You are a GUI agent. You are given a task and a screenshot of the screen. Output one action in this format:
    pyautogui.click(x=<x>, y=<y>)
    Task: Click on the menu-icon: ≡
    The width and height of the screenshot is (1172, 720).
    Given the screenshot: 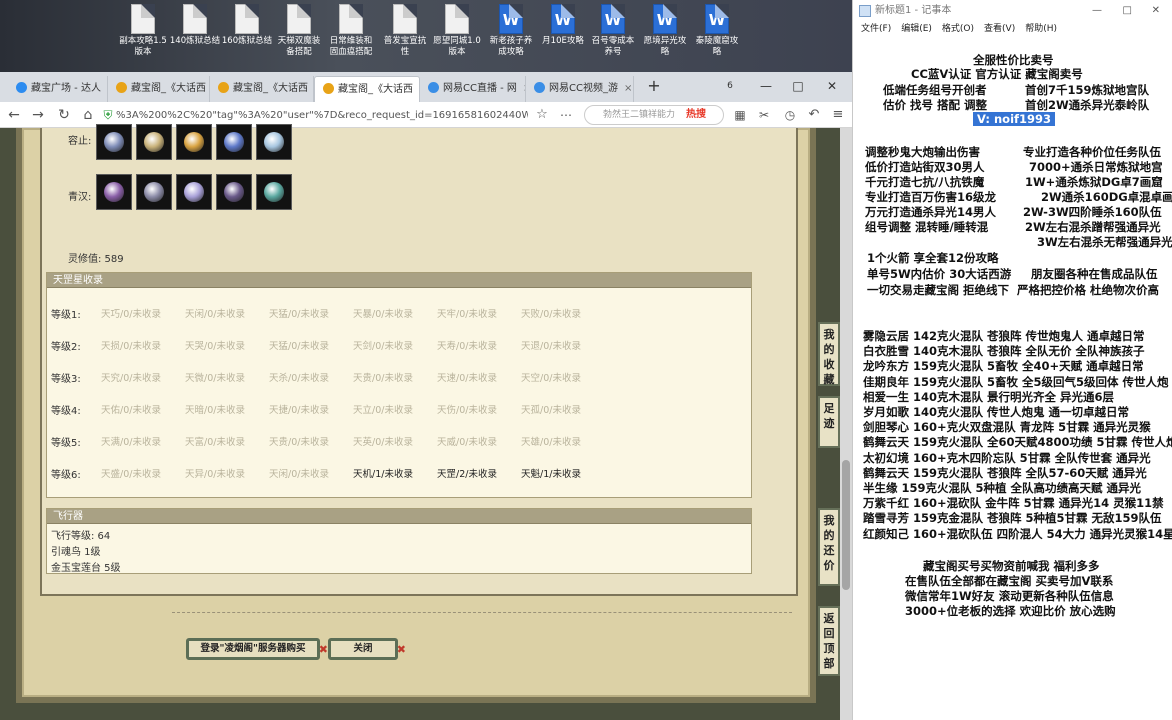 What is the action you would take?
    pyautogui.click(x=838, y=115)
    